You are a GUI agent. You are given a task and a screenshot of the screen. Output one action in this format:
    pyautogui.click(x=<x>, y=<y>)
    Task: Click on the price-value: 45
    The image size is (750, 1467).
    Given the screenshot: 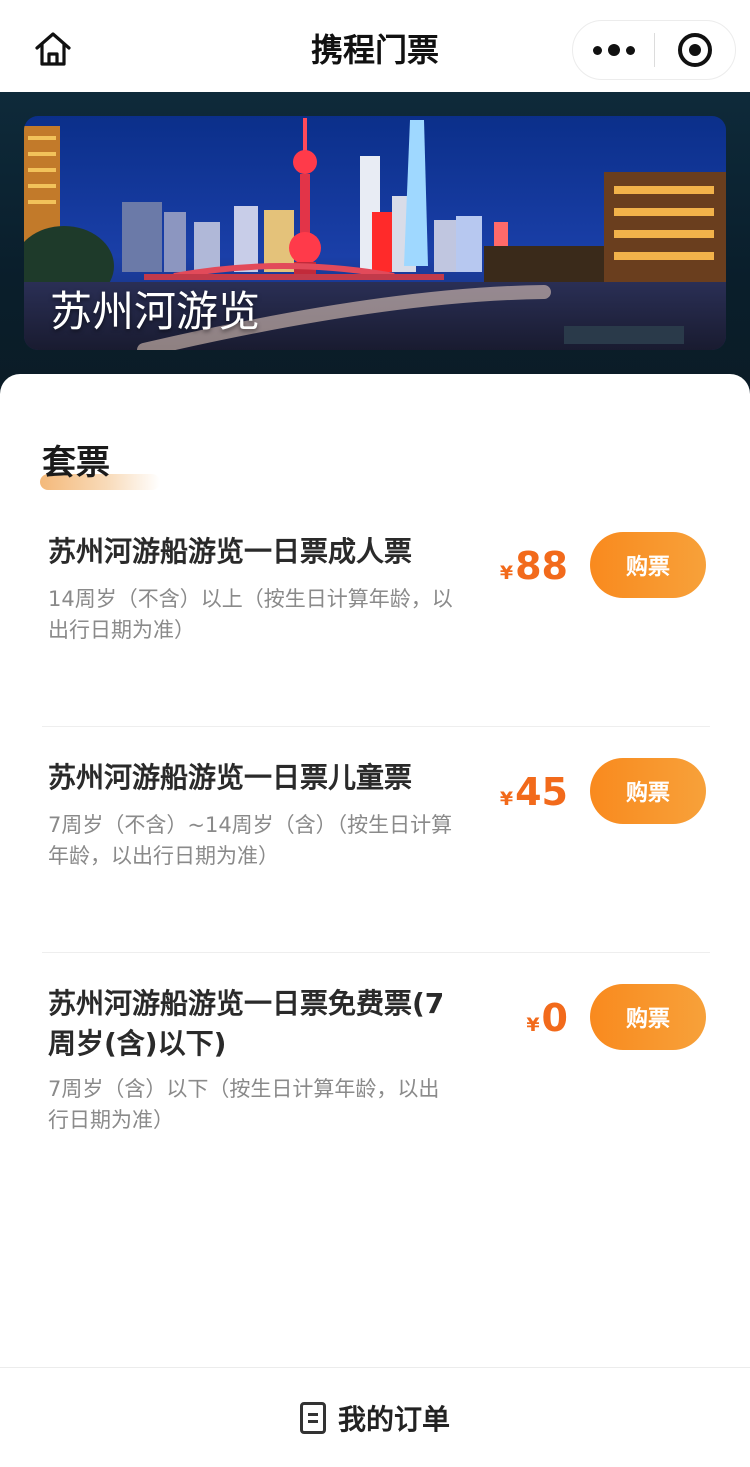 What is the action you would take?
    pyautogui.click(x=541, y=792)
    